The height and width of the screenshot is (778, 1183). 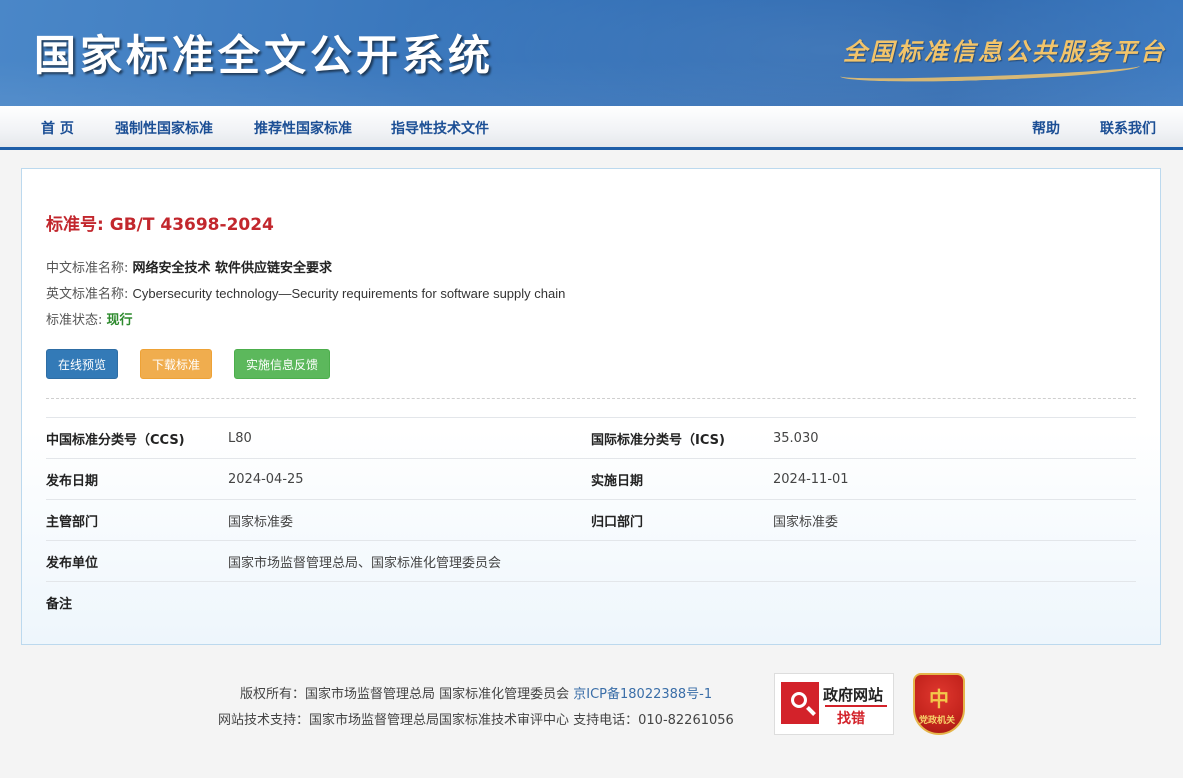 I want to click on party-government-badge: 中 党政机关, so click(x=939, y=704).